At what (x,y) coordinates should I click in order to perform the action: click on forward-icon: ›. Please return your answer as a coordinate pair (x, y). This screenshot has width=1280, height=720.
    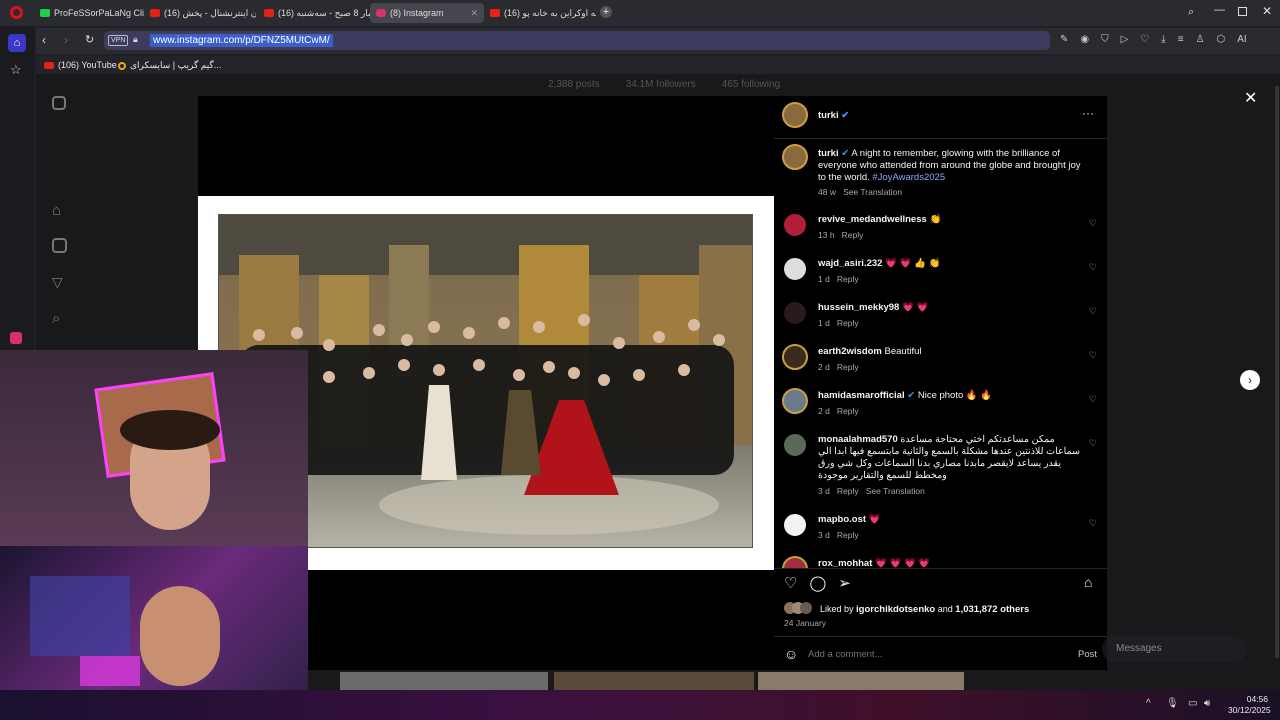
    Looking at the image, I should click on (66, 40).